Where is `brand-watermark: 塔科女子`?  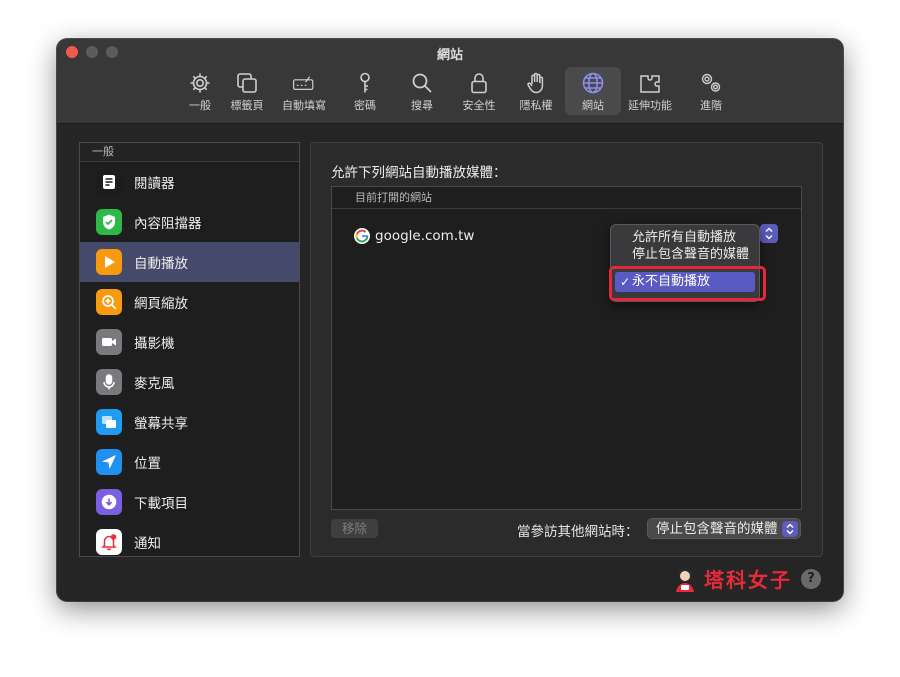
brand-watermark: 塔科女子 is located at coordinates (732, 578).